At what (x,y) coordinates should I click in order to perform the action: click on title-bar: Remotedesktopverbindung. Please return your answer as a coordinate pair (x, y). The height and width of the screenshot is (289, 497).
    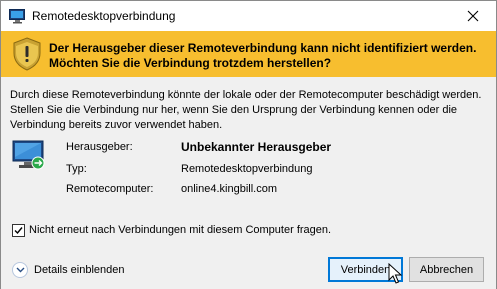
    Looking at the image, I should click on (248, 16).